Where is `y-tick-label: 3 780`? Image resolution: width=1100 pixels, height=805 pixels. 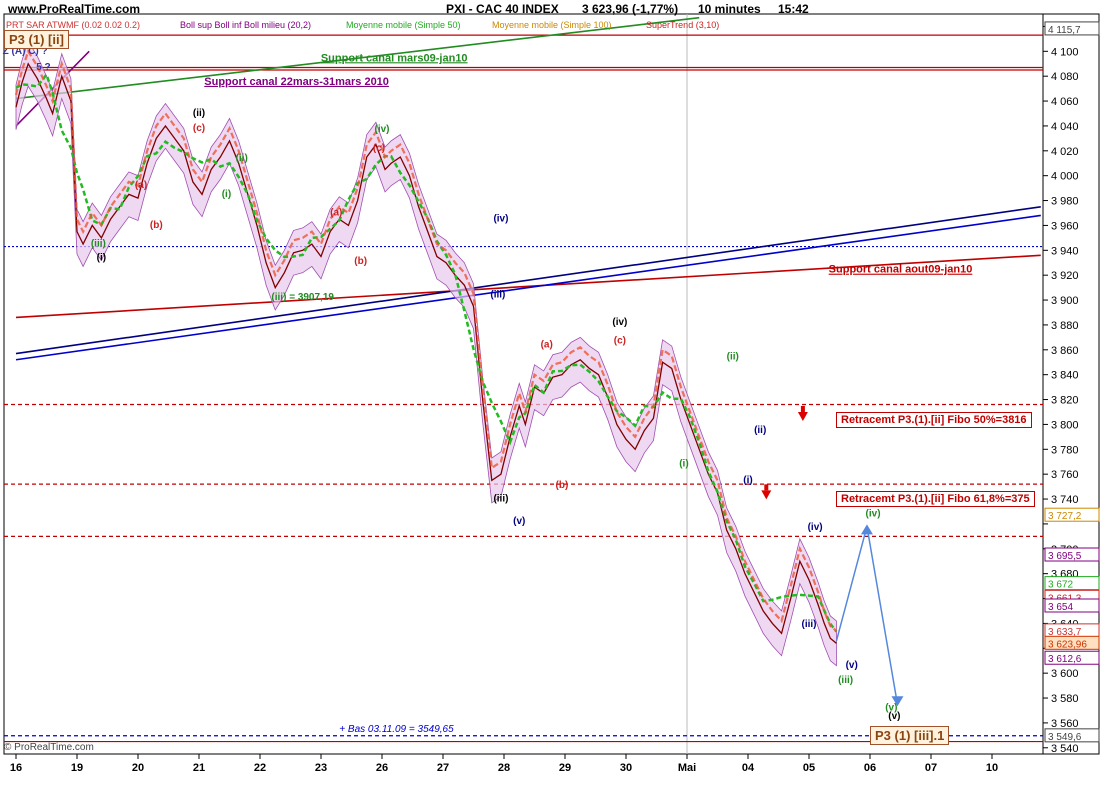
y-tick-label: 3 780 is located at coordinates (1065, 450).